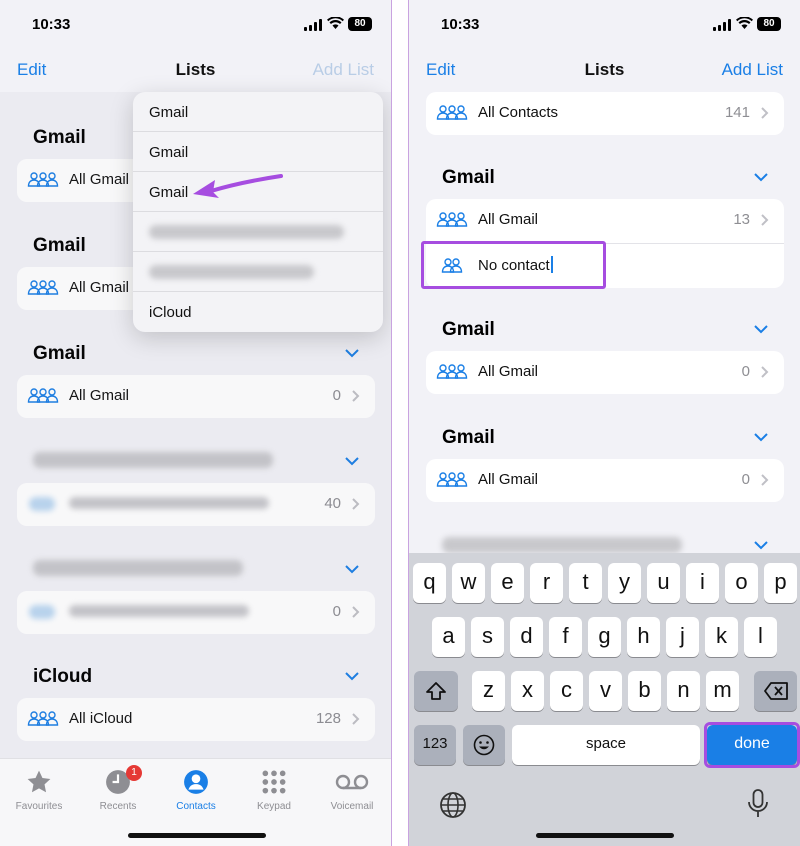  What do you see at coordinates (780, 583) in the screenshot?
I see `key-p: p` at bounding box center [780, 583].